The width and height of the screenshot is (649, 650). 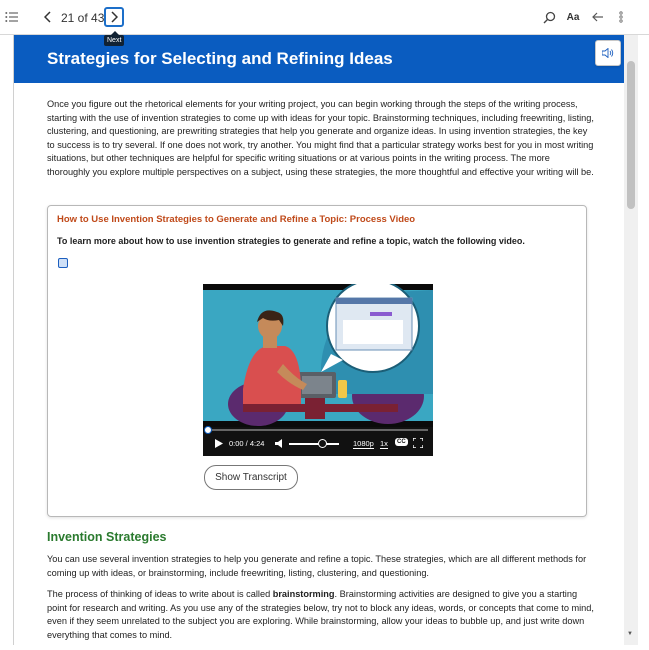 I want to click on video-time: 0:00 / 4:24, so click(x=247, y=443).